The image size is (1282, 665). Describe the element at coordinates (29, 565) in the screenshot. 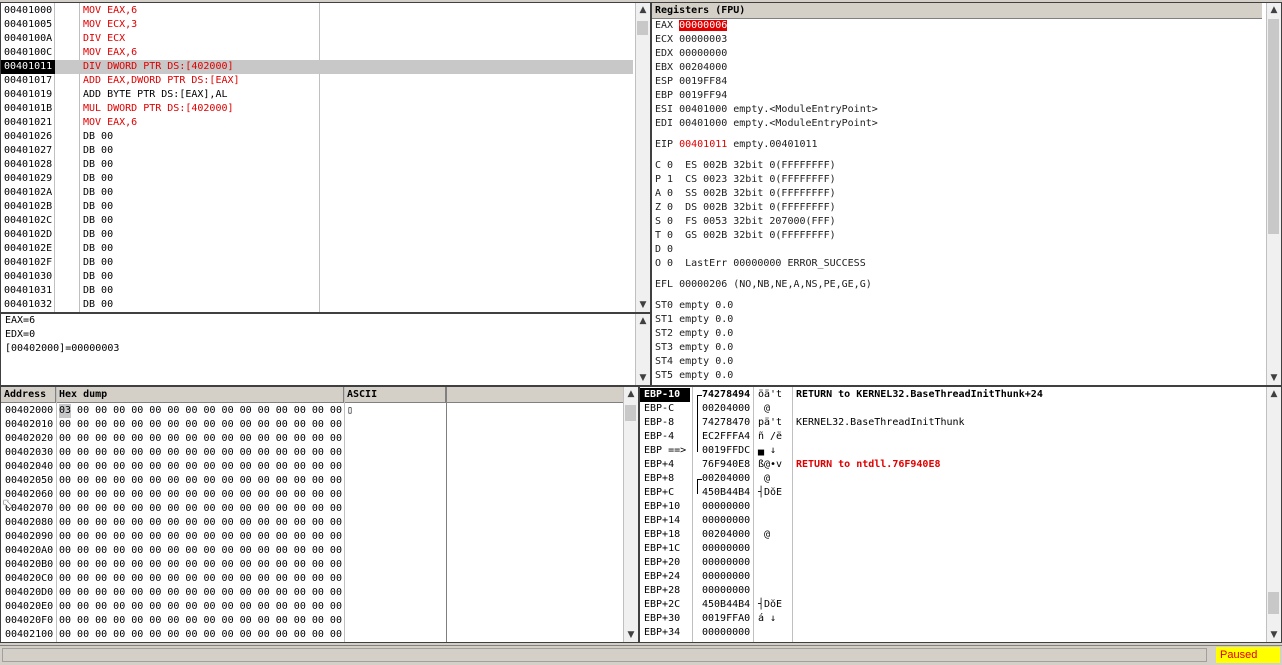

I see `dump-address: 004020B0` at that location.